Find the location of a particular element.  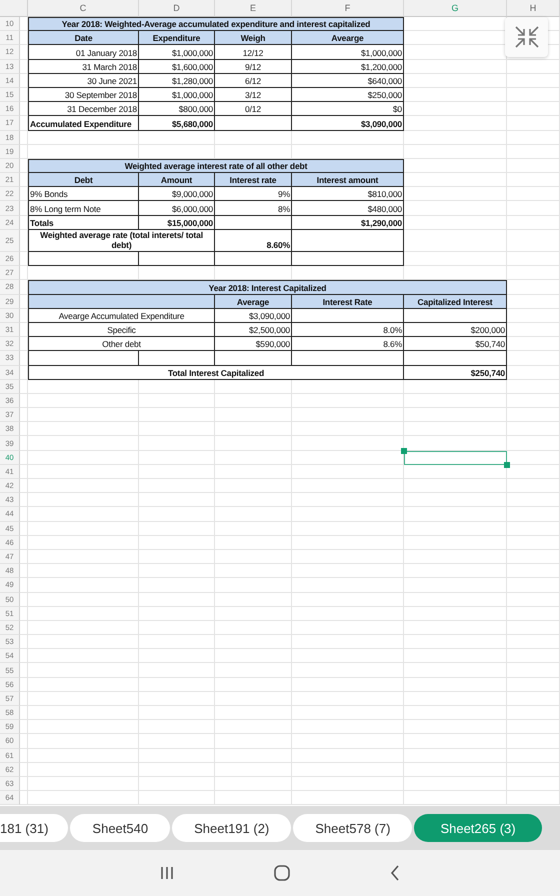

table-cell: $1,280,000 is located at coordinates (177, 81).